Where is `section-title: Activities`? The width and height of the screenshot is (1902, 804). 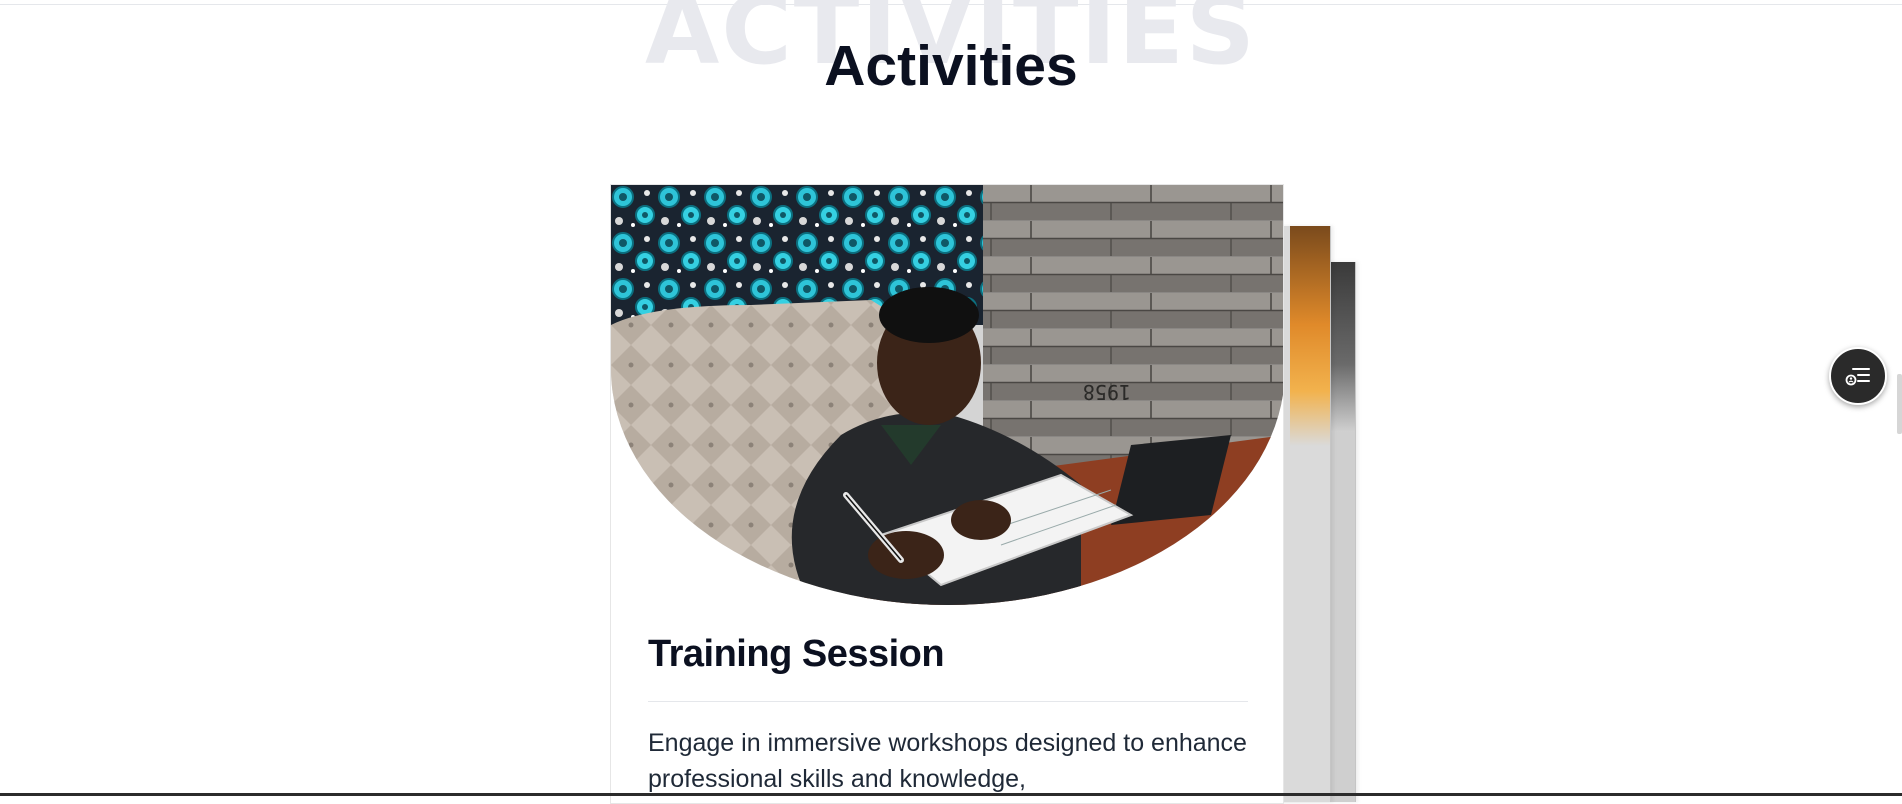 section-title: Activities is located at coordinates (951, 66).